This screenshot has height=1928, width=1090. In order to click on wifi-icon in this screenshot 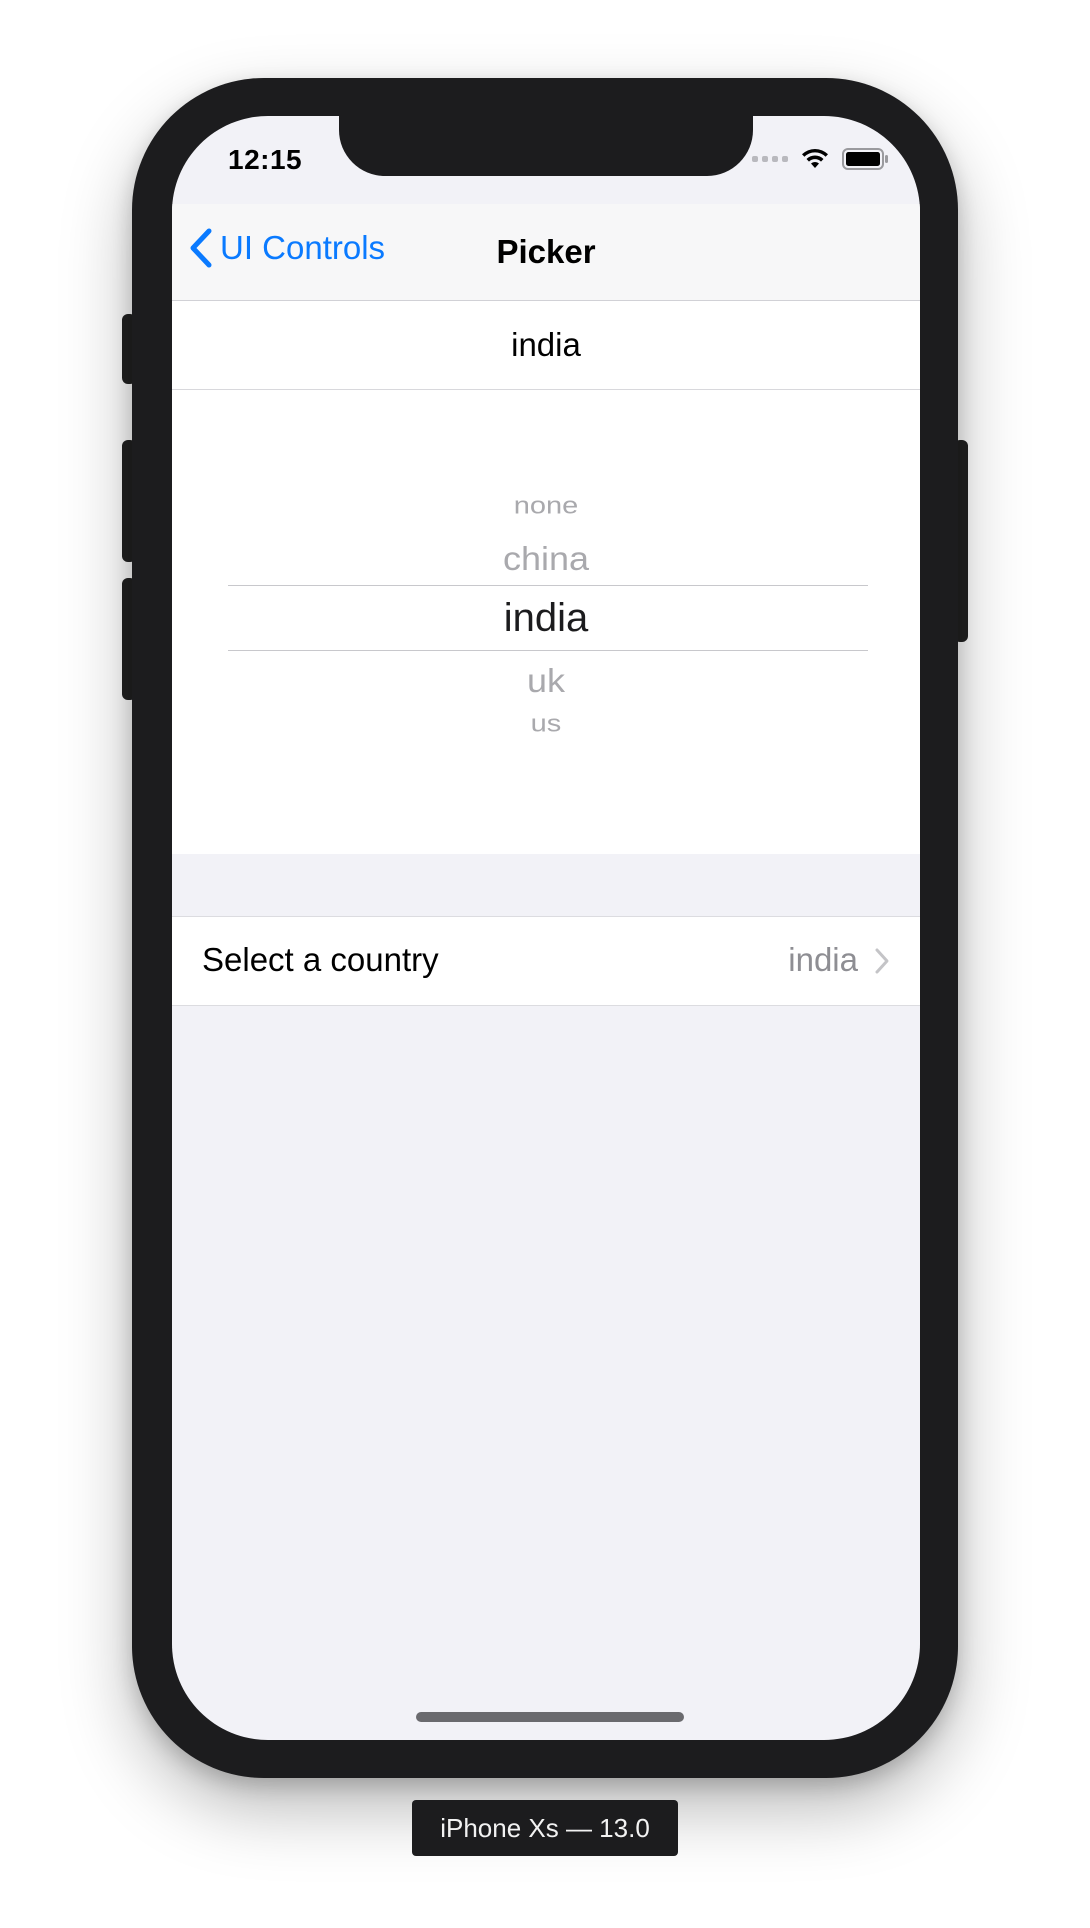, I will do `click(815, 158)`.